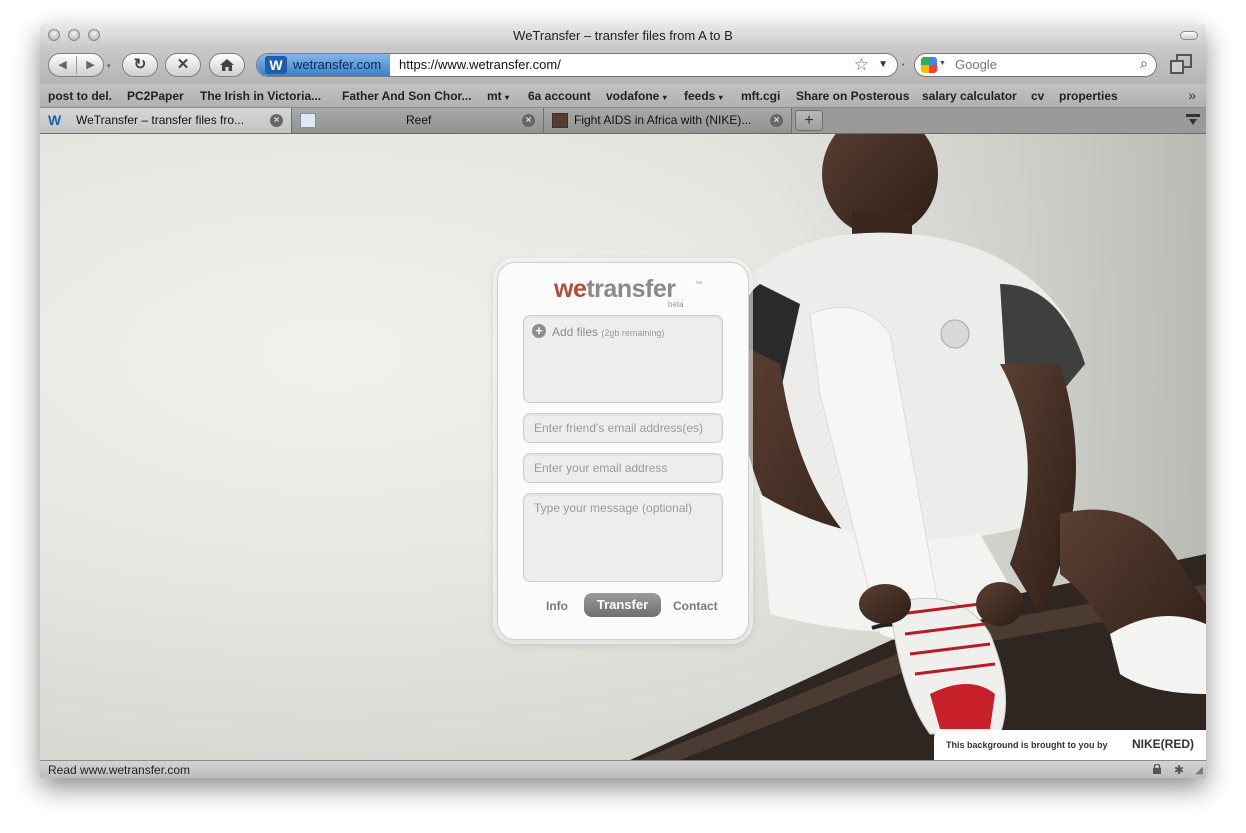 This screenshot has height=833, width=1246. Describe the element at coordinates (1181, 65) in the screenshot. I see `tab-overview-icon` at that location.